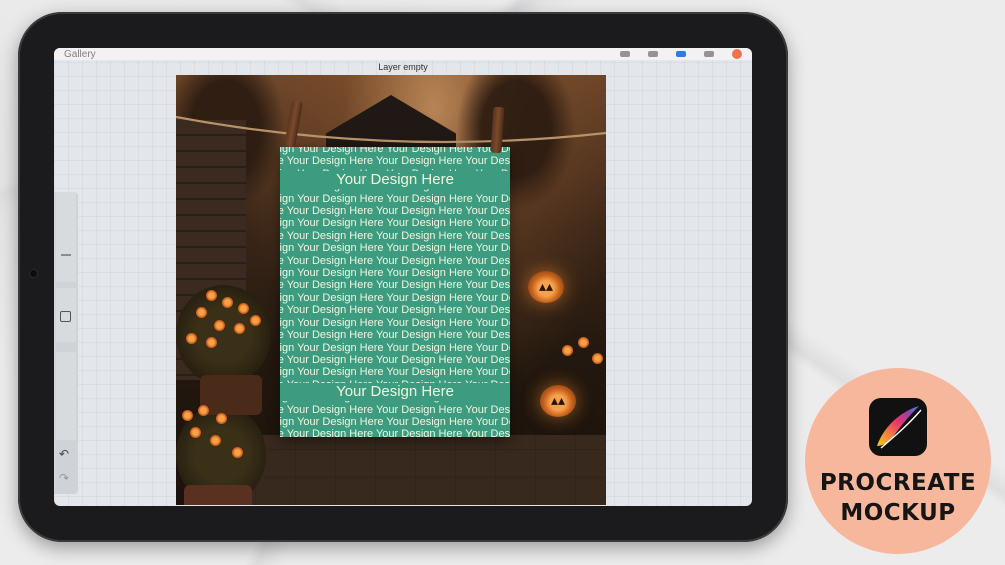  Describe the element at coordinates (65, 316) in the screenshot. I see `square-icon` at that location.